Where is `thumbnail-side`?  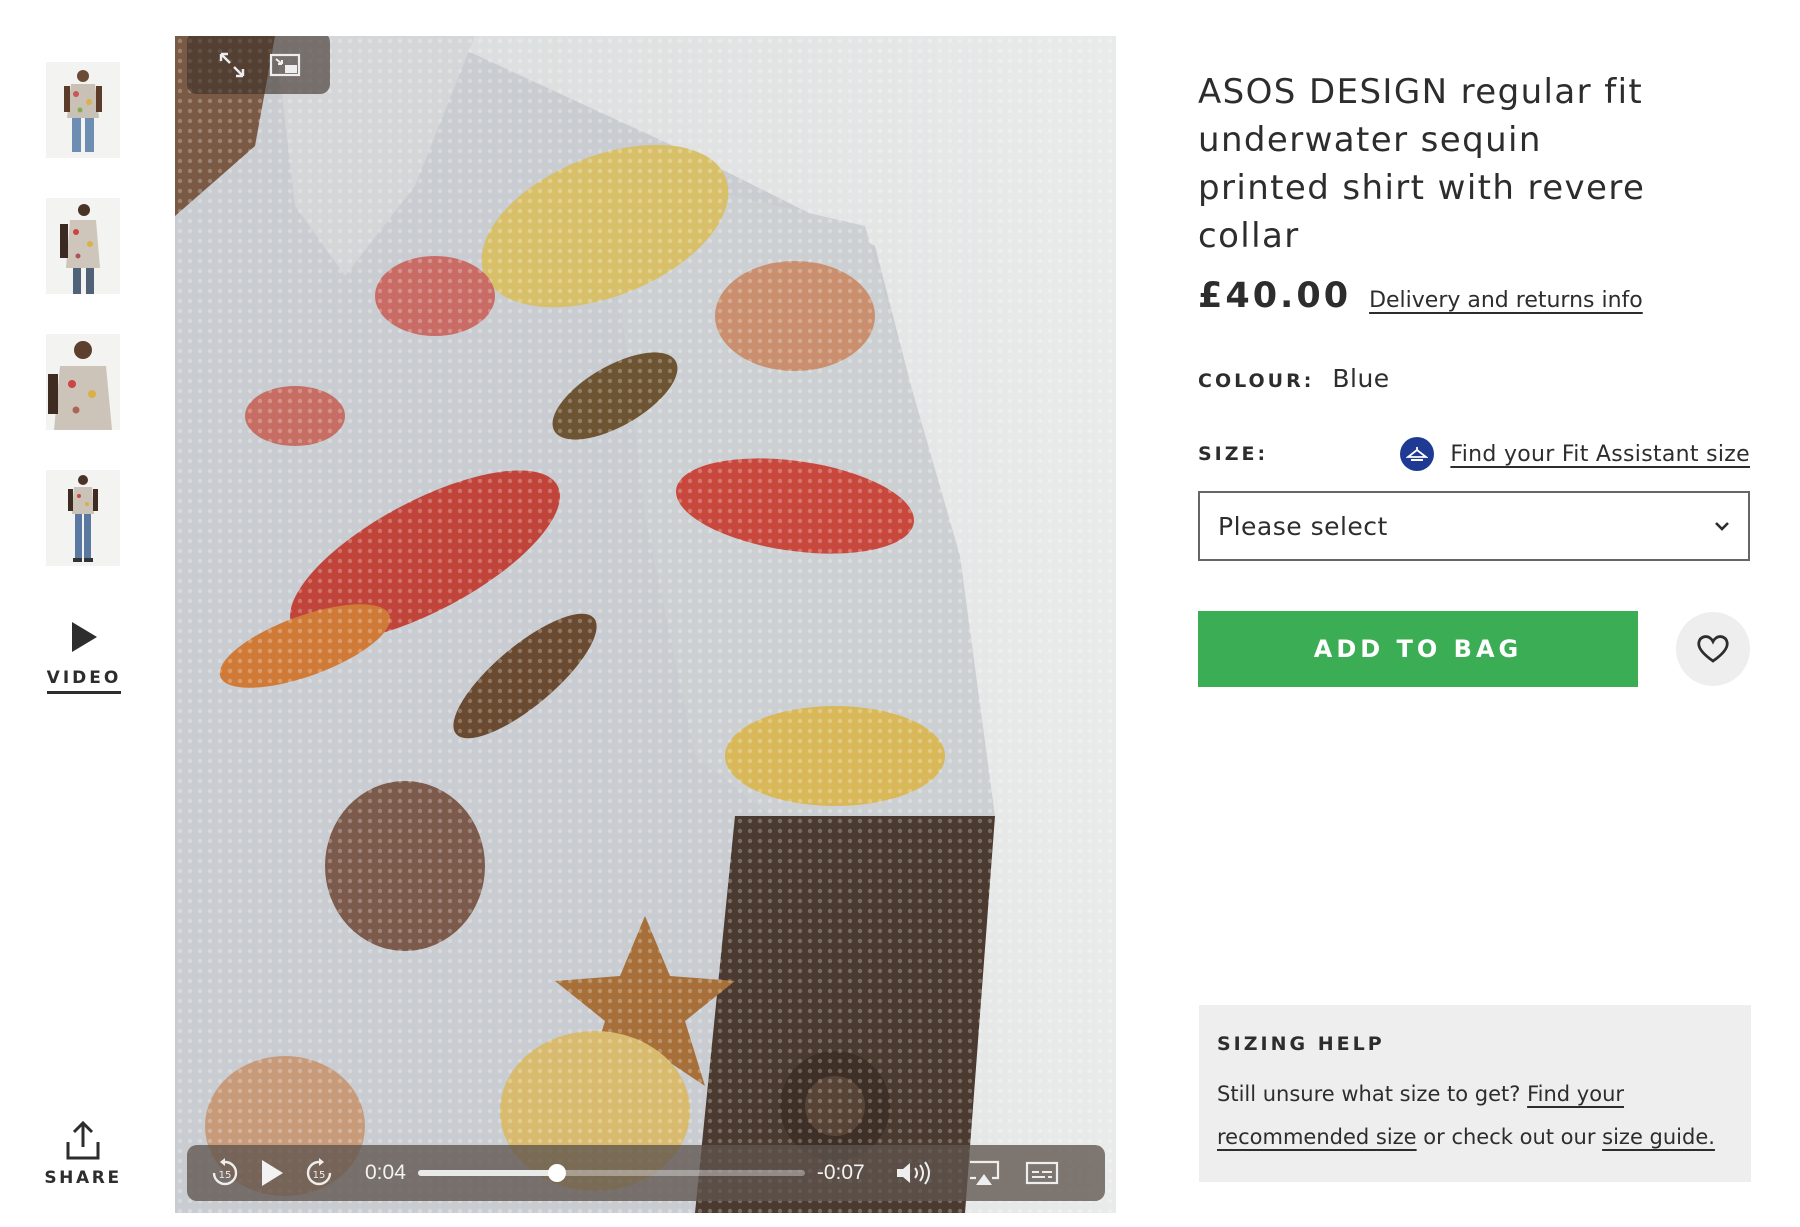
thumbnail-side is located at coordinates (83, 246).